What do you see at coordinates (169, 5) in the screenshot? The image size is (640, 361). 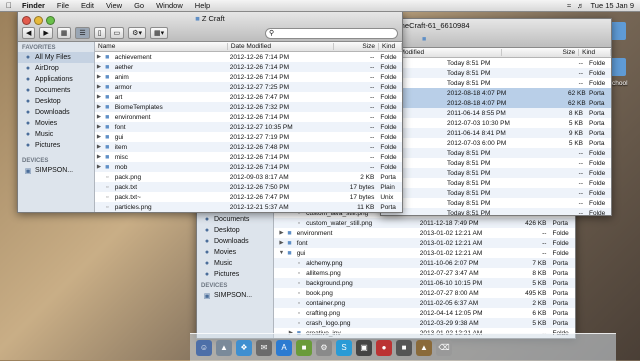 I see `menu-window: Window` at bounding box center [169, 5].